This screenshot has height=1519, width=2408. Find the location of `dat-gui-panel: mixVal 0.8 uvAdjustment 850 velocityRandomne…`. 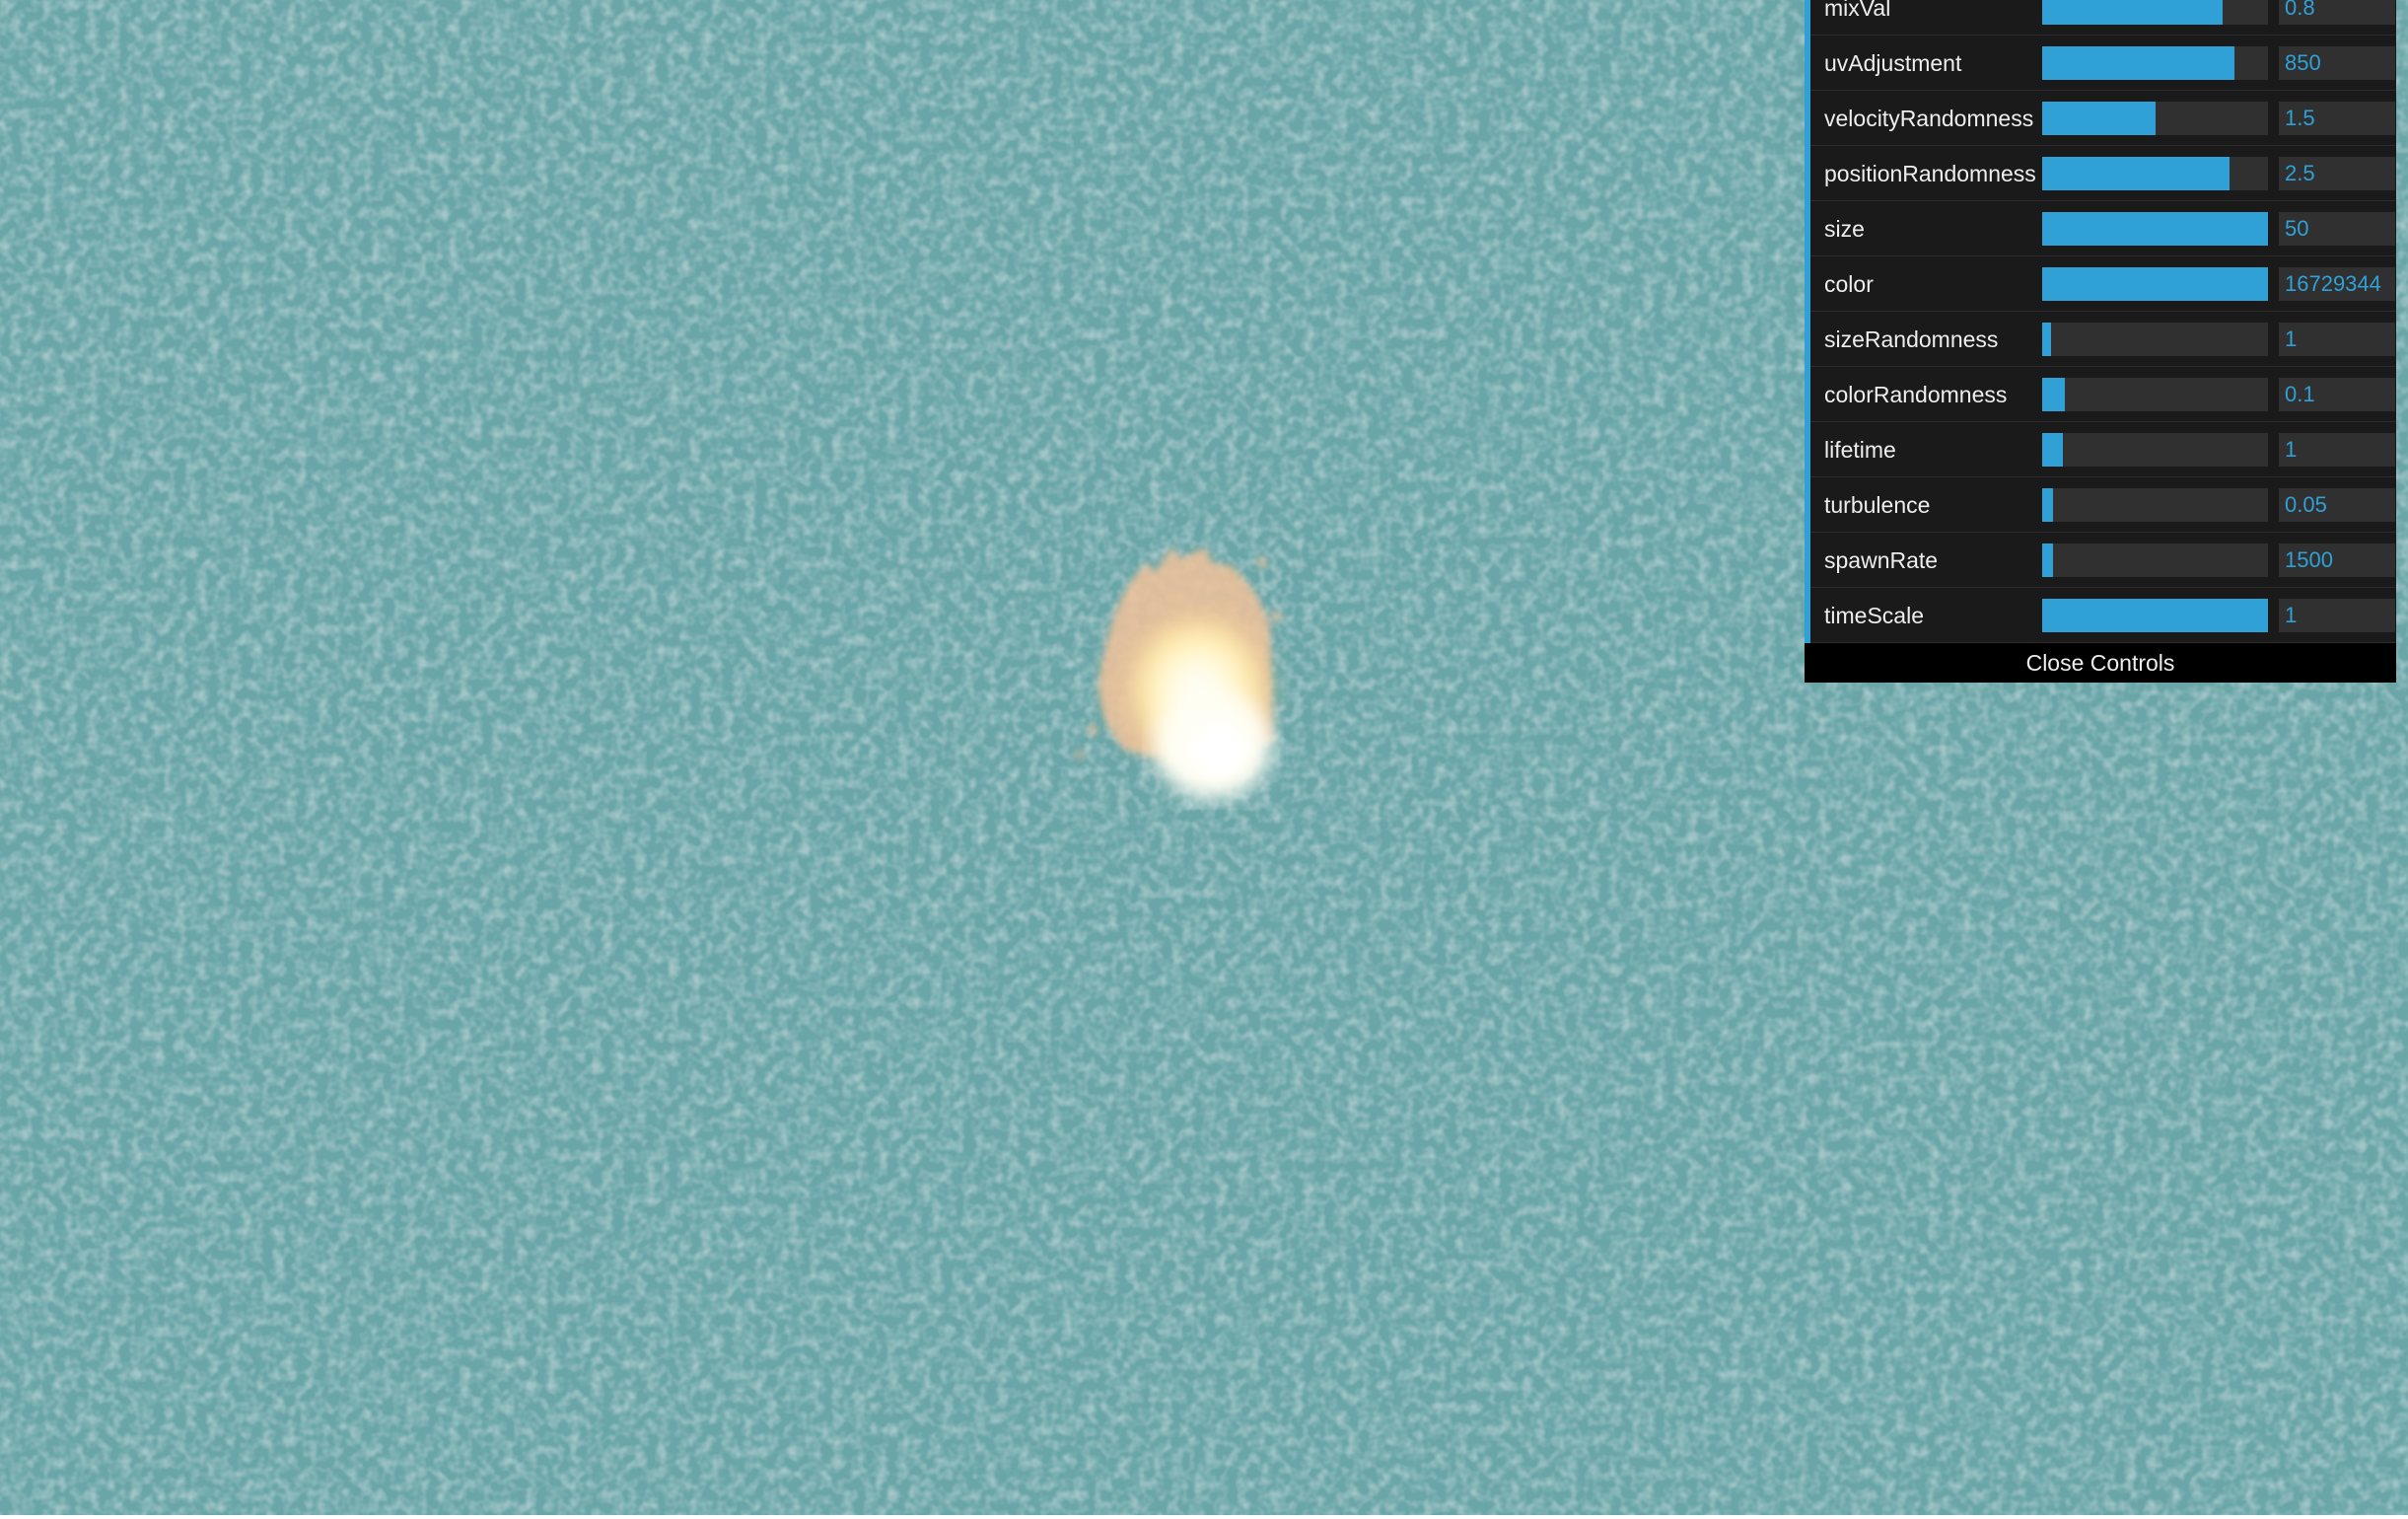

dat-gui-panel: mixVal 0.8 uvAdjustment 850 velocityRandomne… is located at coordinates (2100, 341).